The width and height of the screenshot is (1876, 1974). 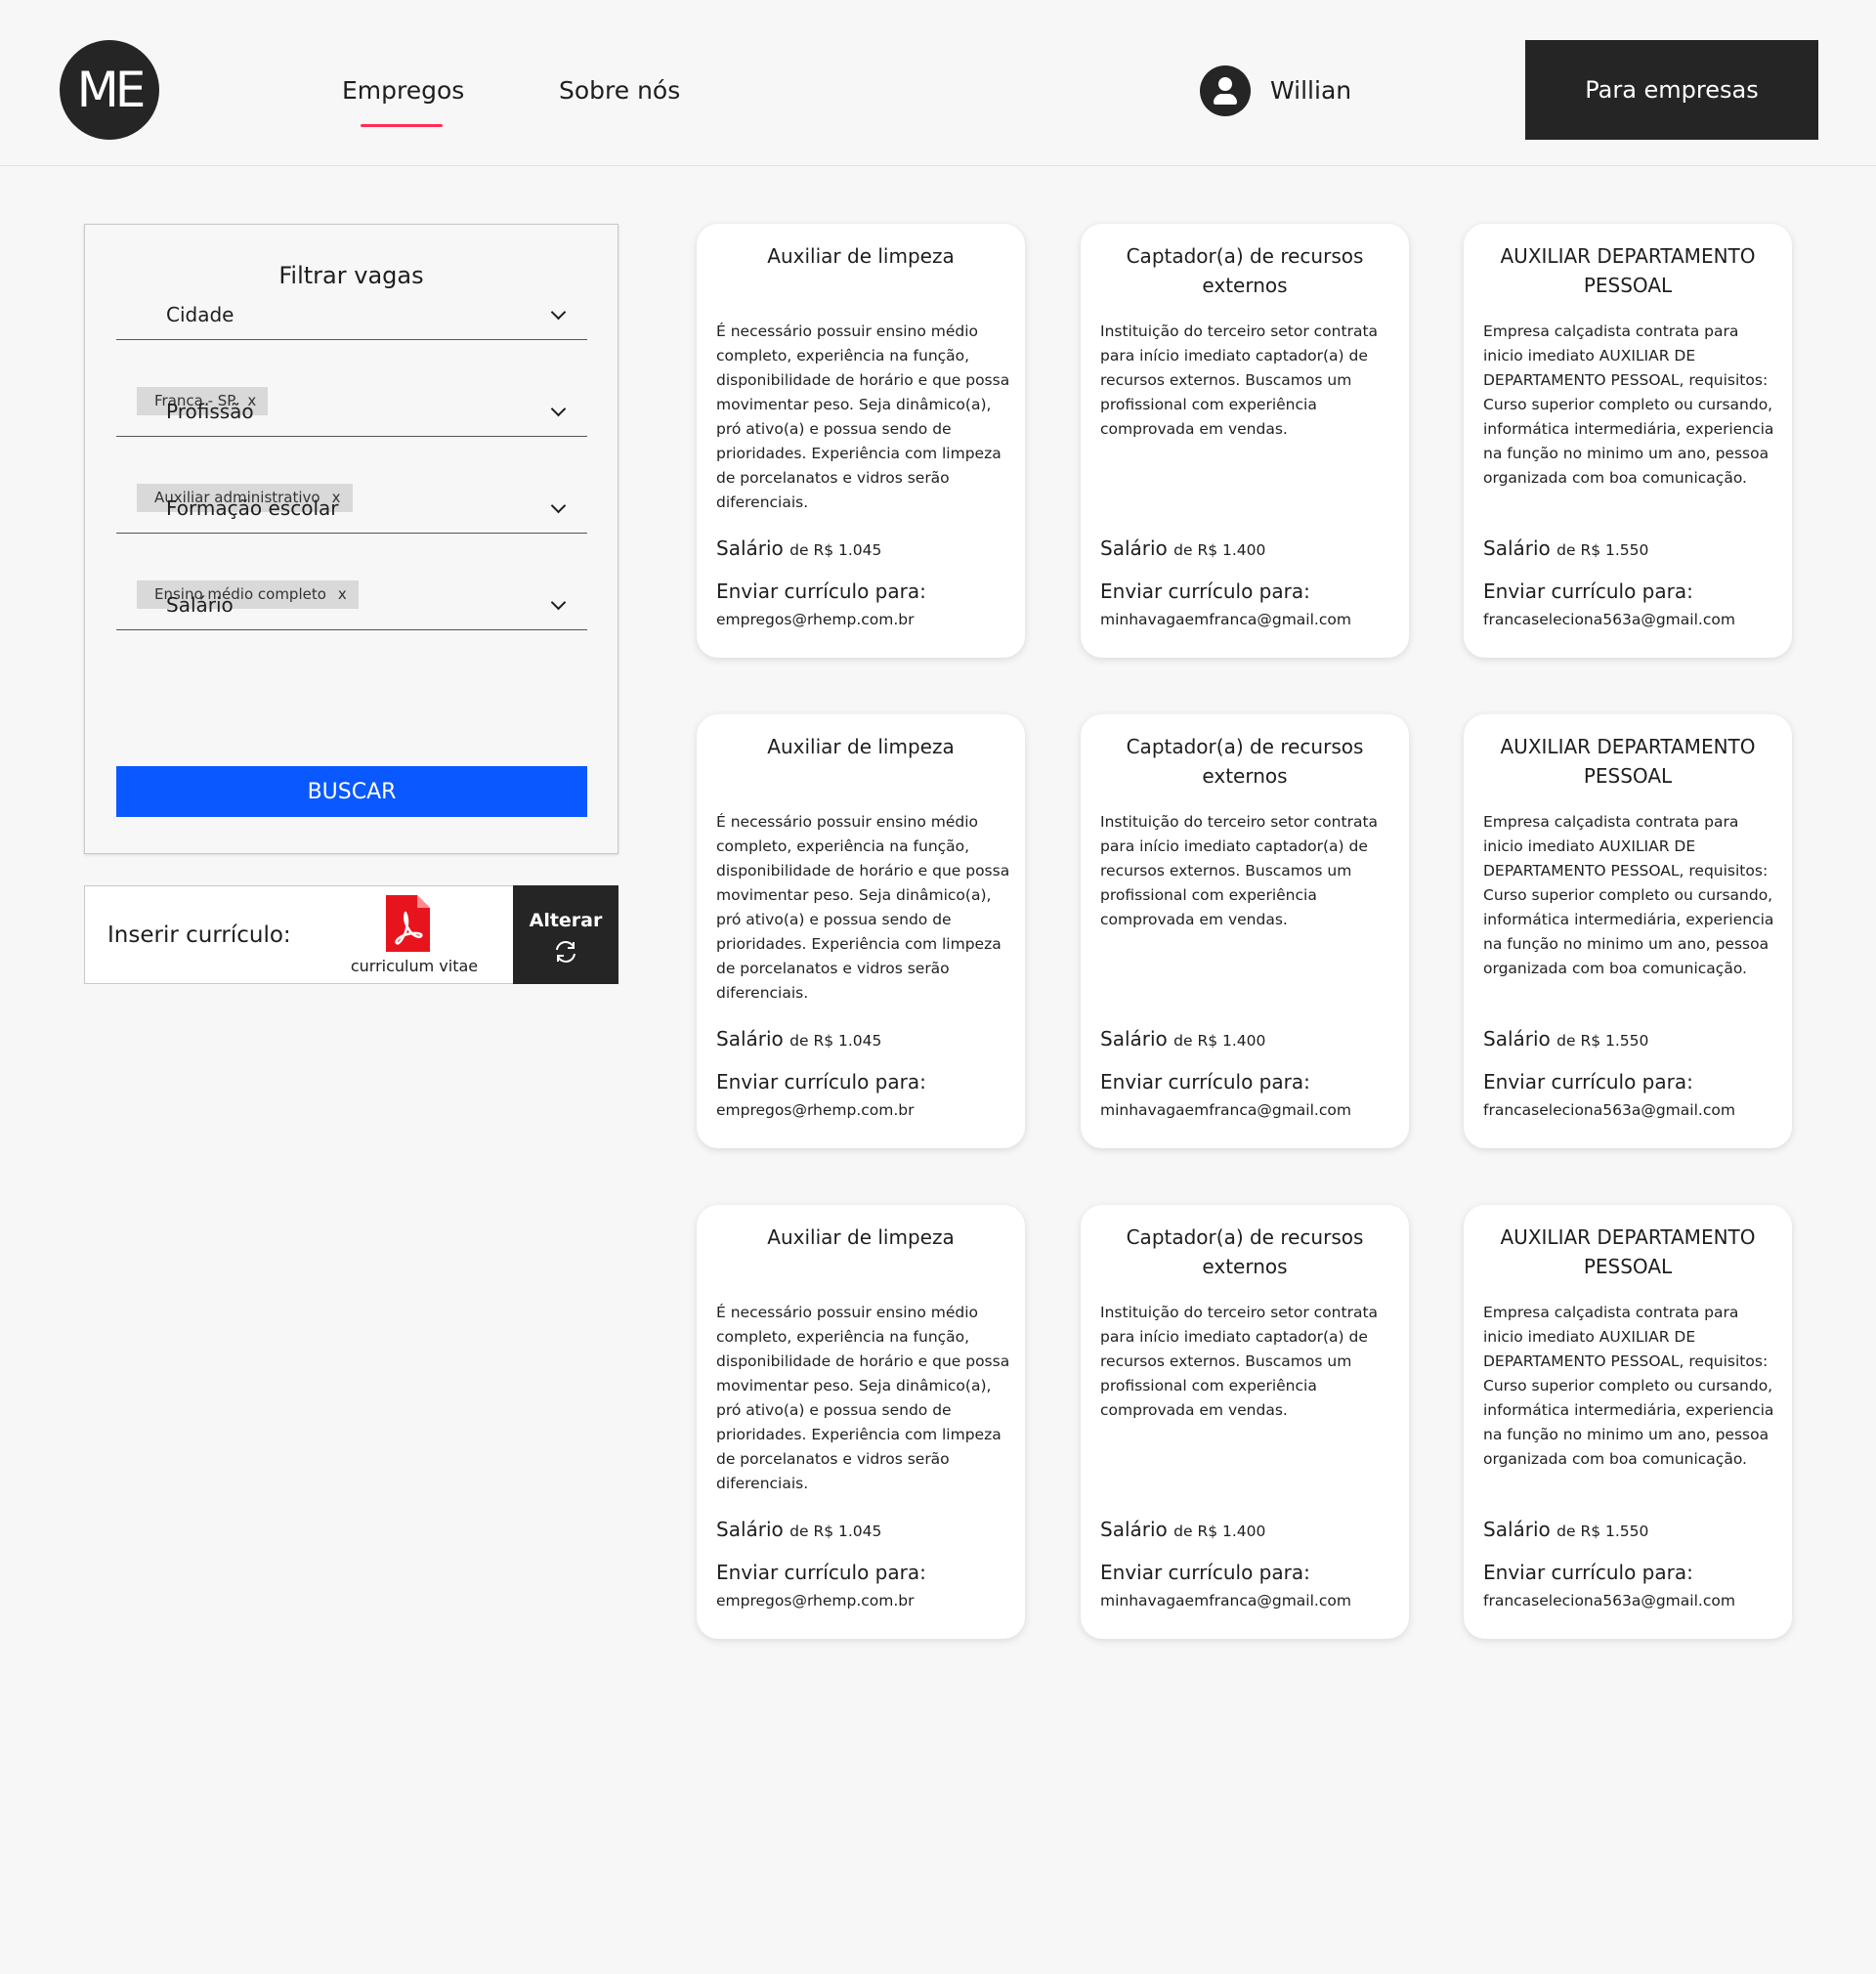 What do you see at coordinates (1671, 90) in the screenshot?
I see `para-empresas-button: Para empresas` at bounding box center [1671, 90].